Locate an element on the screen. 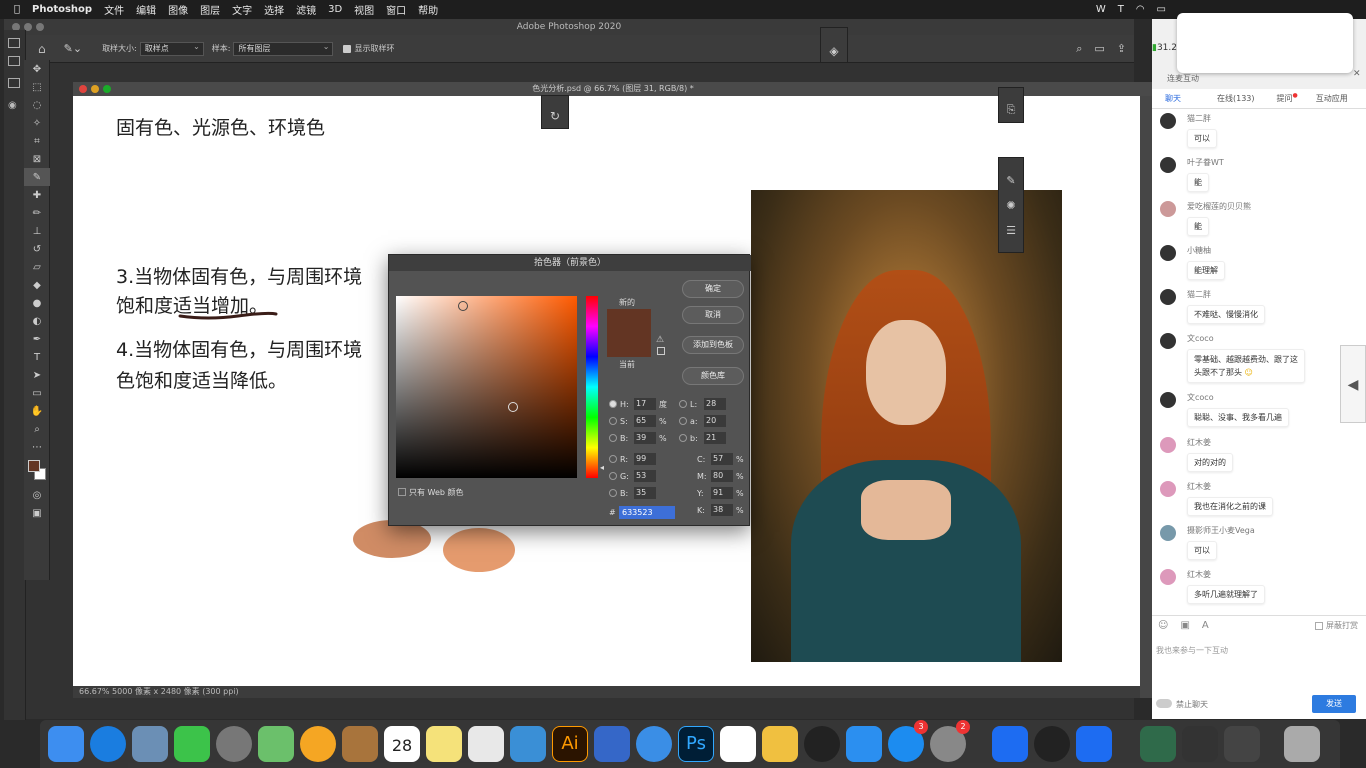 The width and height of the screenshot is (1366, 768). eyedropper-option-icon: ✎⌄ is located at coordinates (73, 48).